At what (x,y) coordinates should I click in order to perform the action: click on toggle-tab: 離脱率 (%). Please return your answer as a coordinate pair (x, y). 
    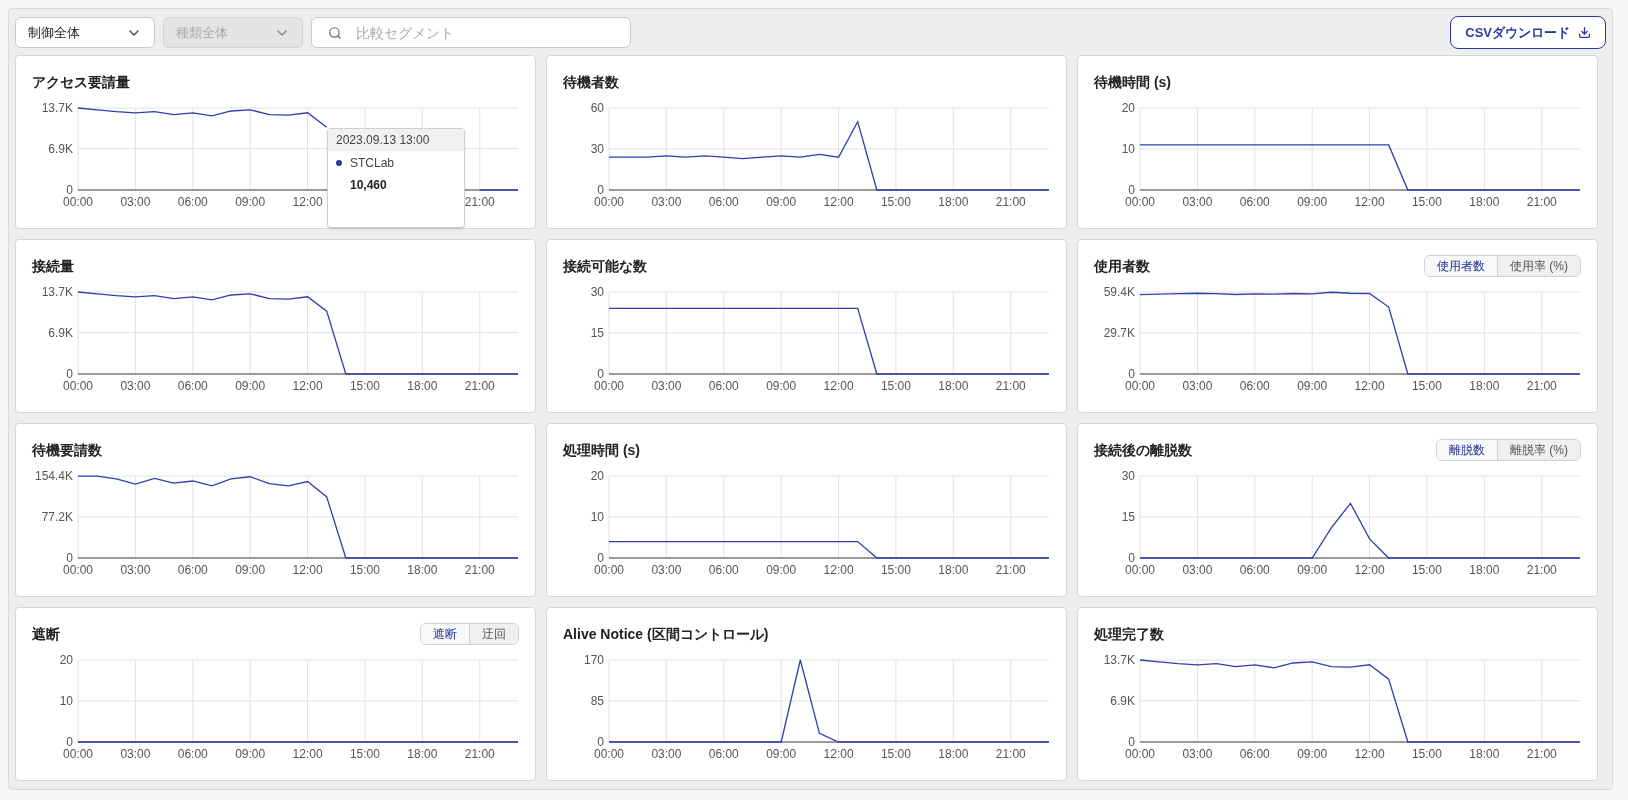
    Looking at the image, I should click on (1538, 450).